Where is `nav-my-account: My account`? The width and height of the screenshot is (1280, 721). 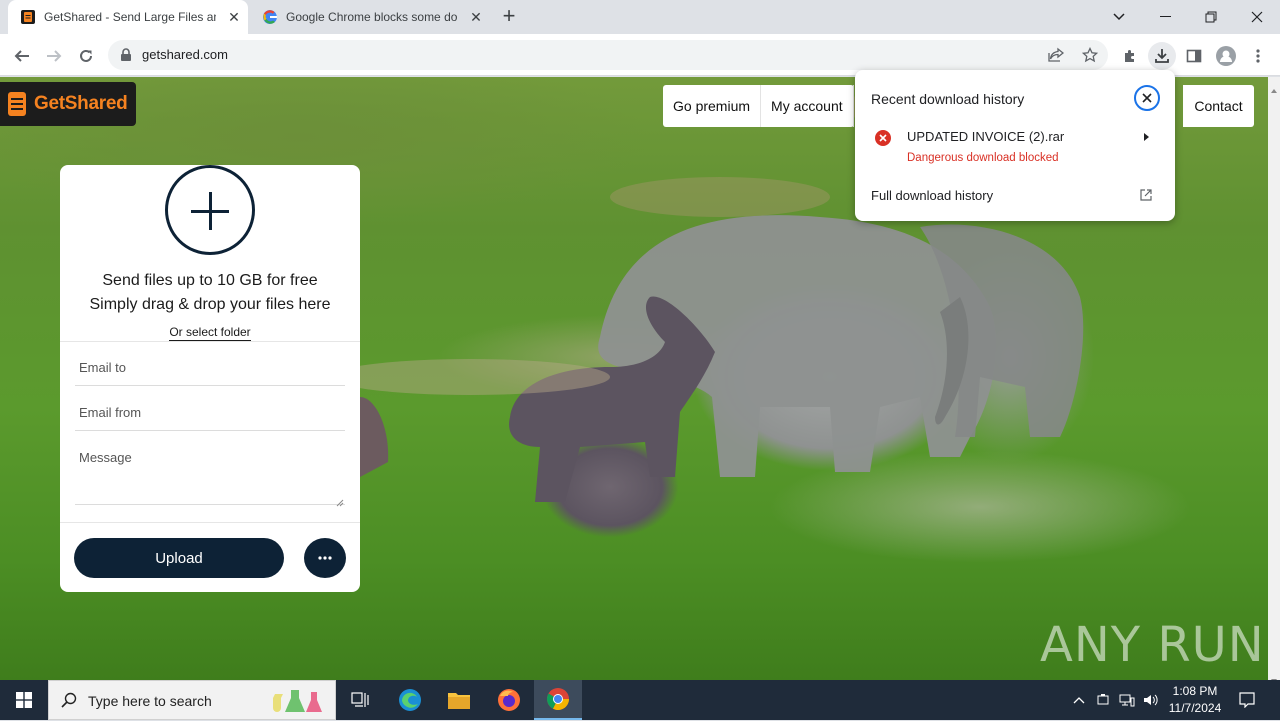
nav-my-account: My account is located at coordinates (807, 106).